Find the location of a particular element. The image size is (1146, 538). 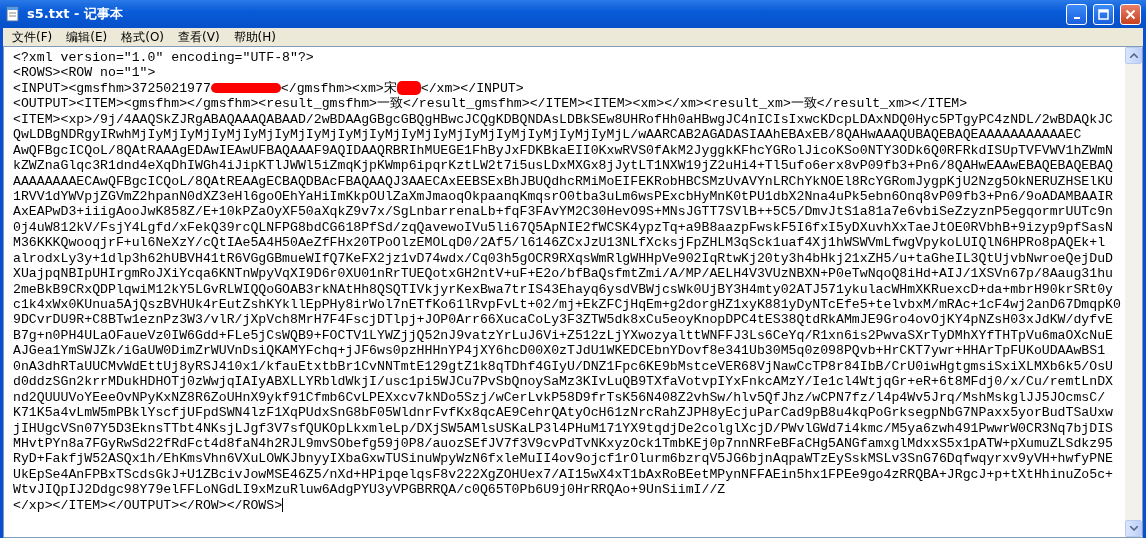

menu-item: 查看(V) is located at coordinates (199, 37).